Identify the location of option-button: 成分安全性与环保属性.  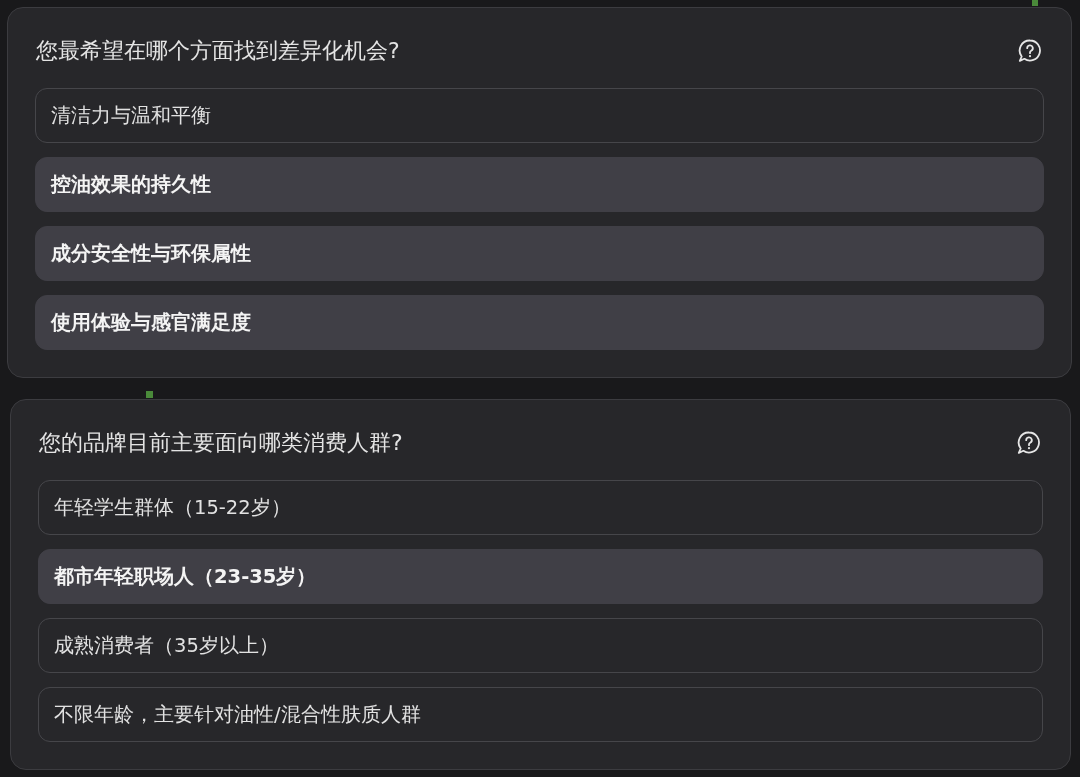
(539, 253).